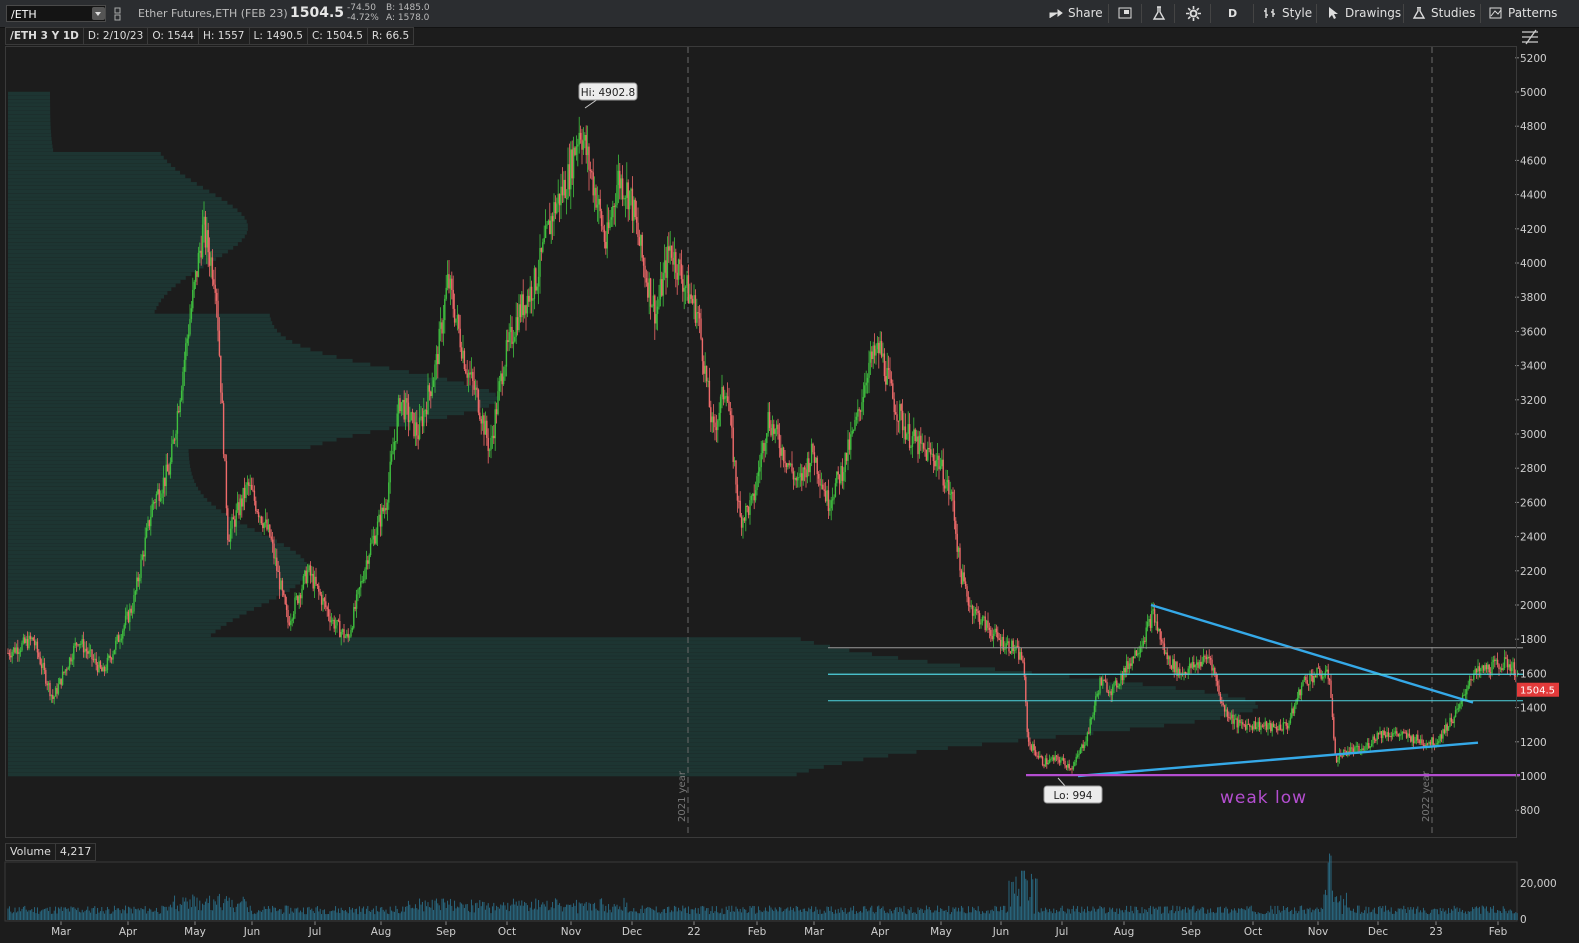  I want to click on price-tick-label: 4400, so click(1533, 196).